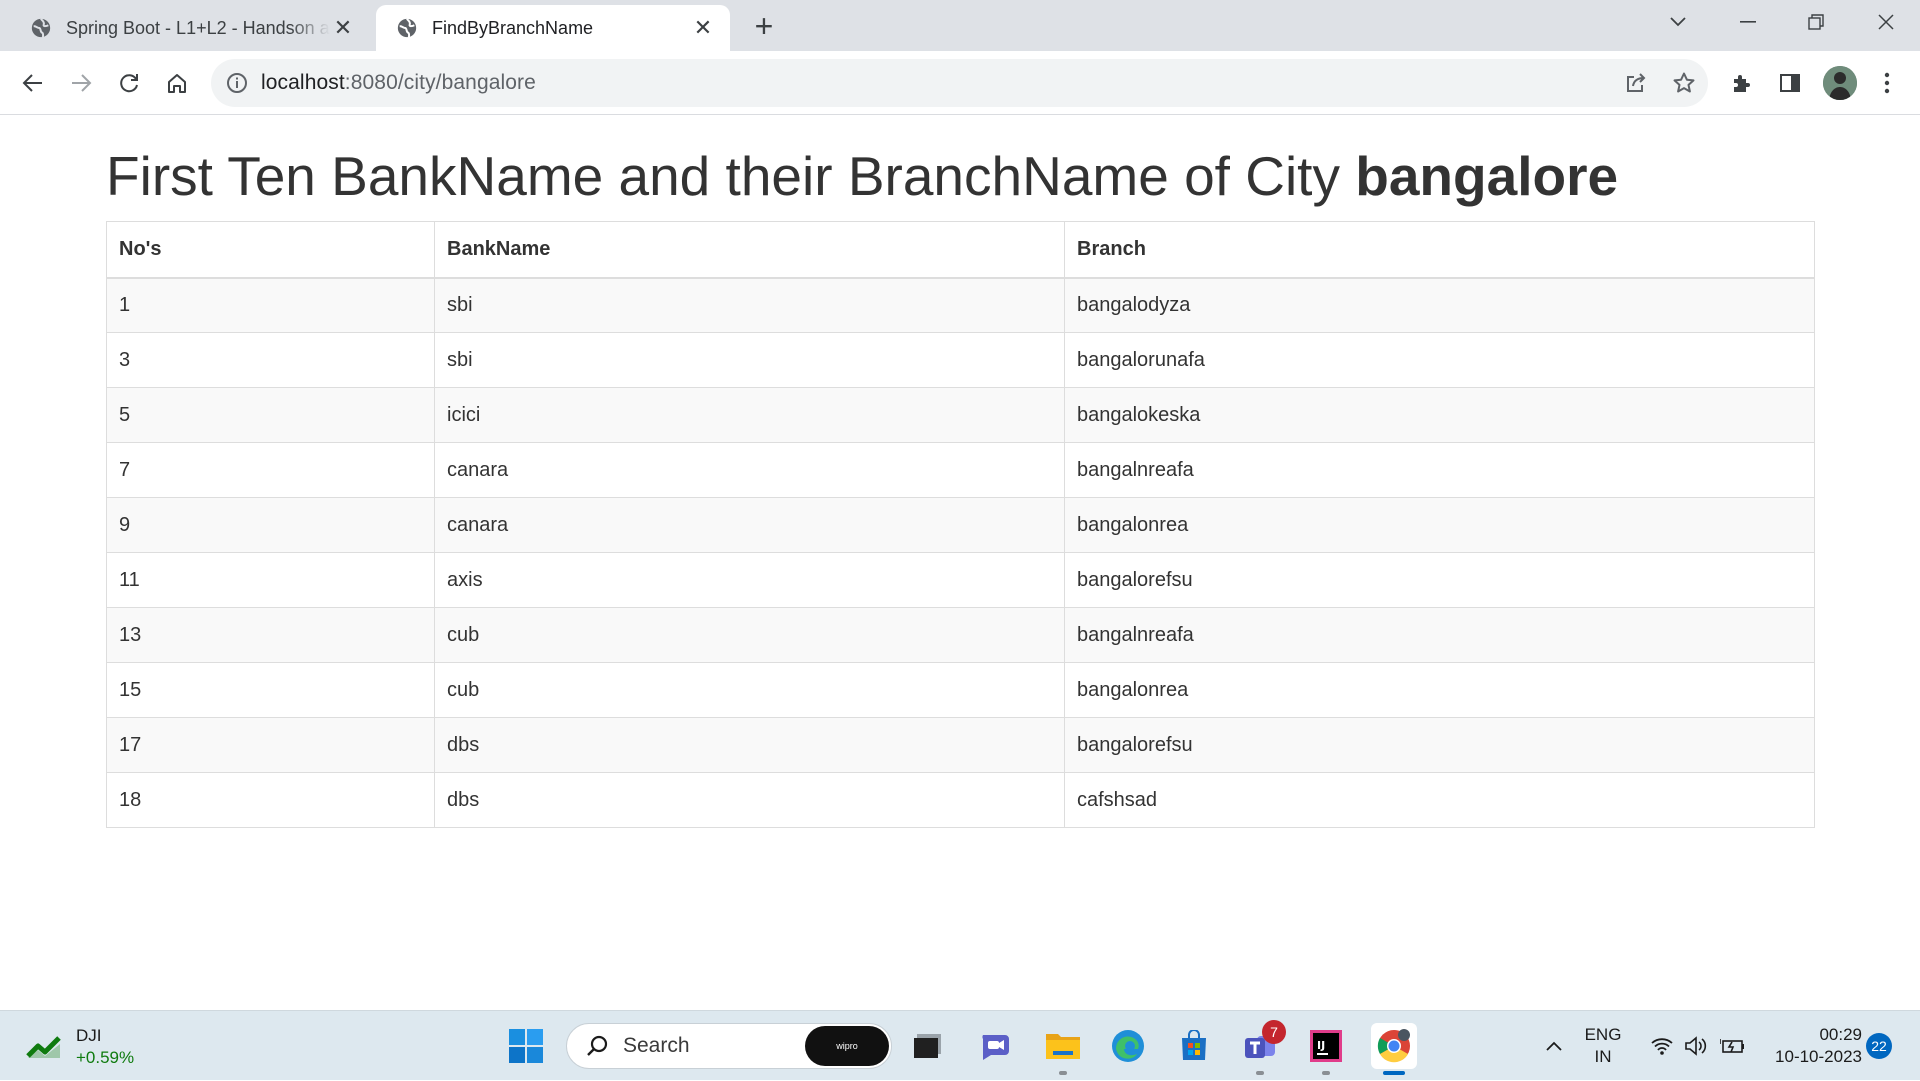 The width and height of the screenshot is (1920, 1081). I want to click on cell-bankname: icici, so click(749, 415).